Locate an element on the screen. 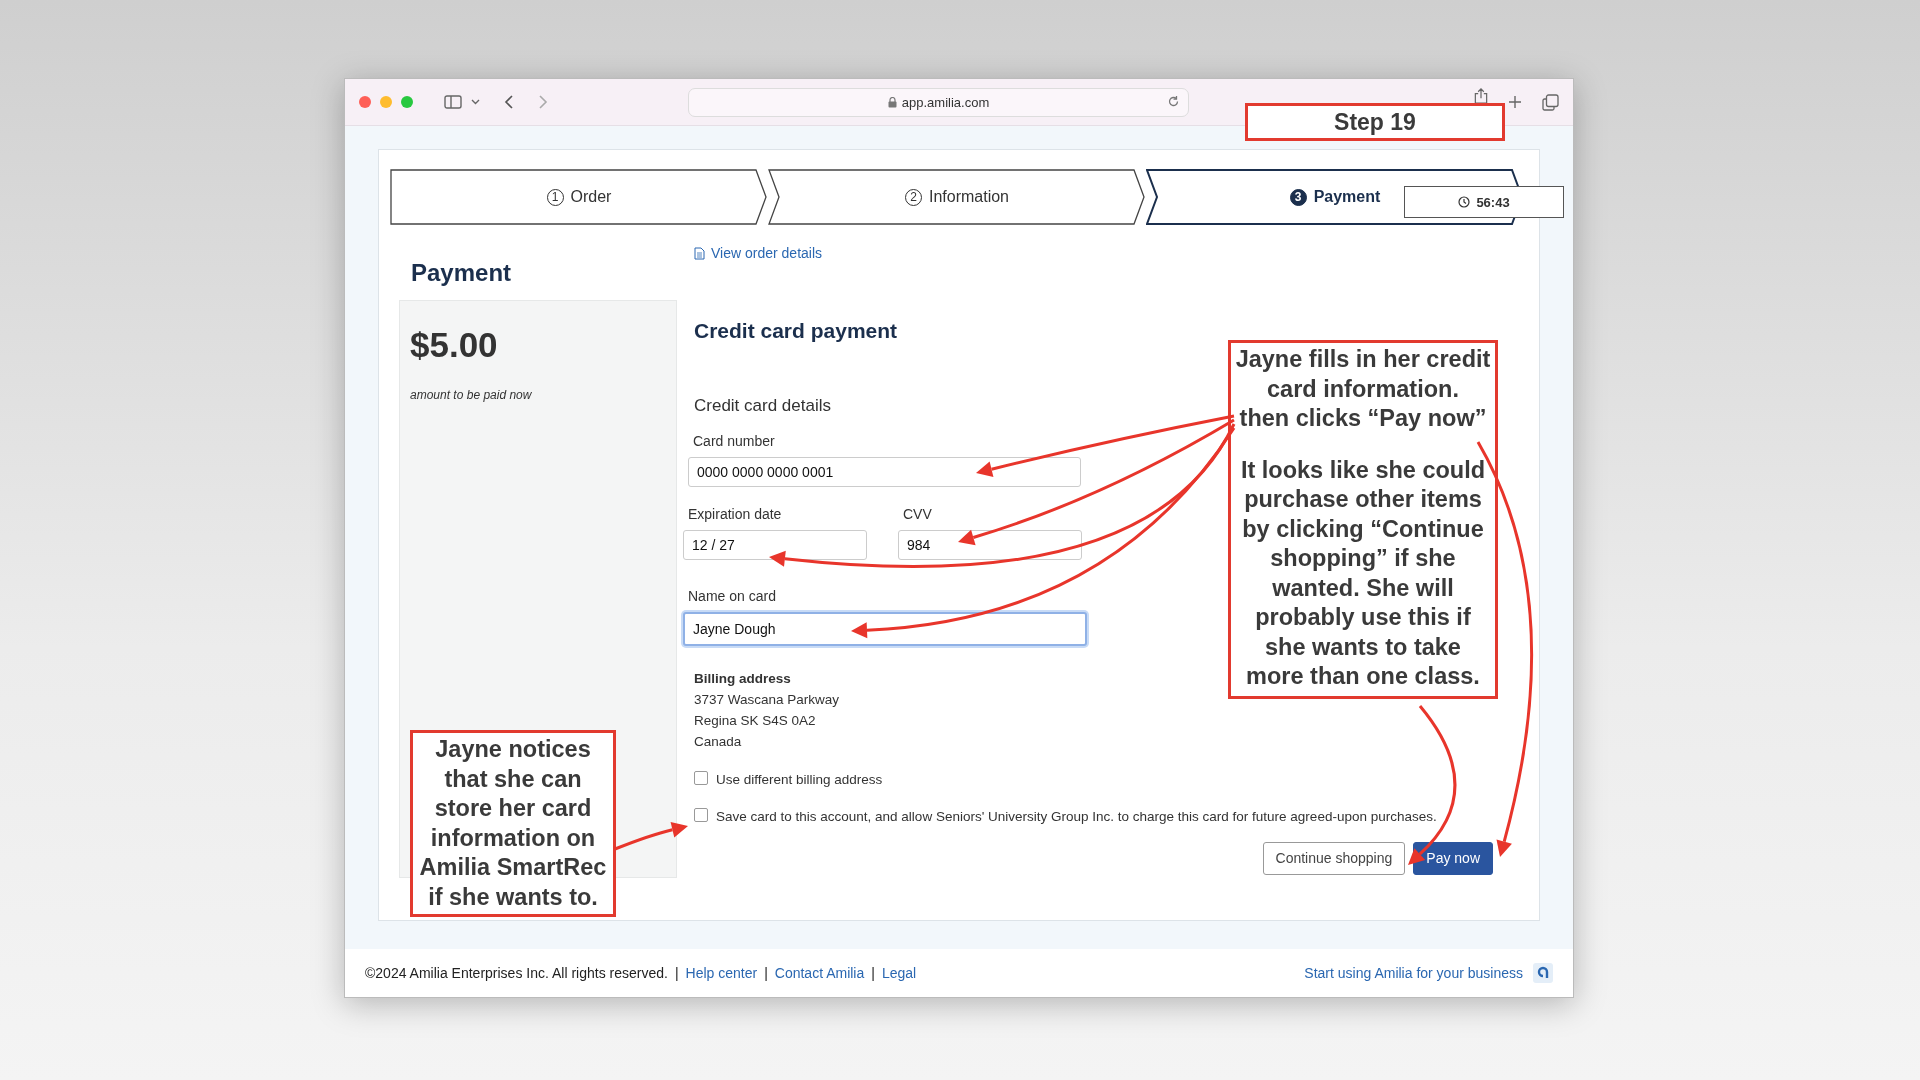 This screenshot has width=1920, height=1080. footer-link: Contact Amilia is located at coordinates (819, 973).